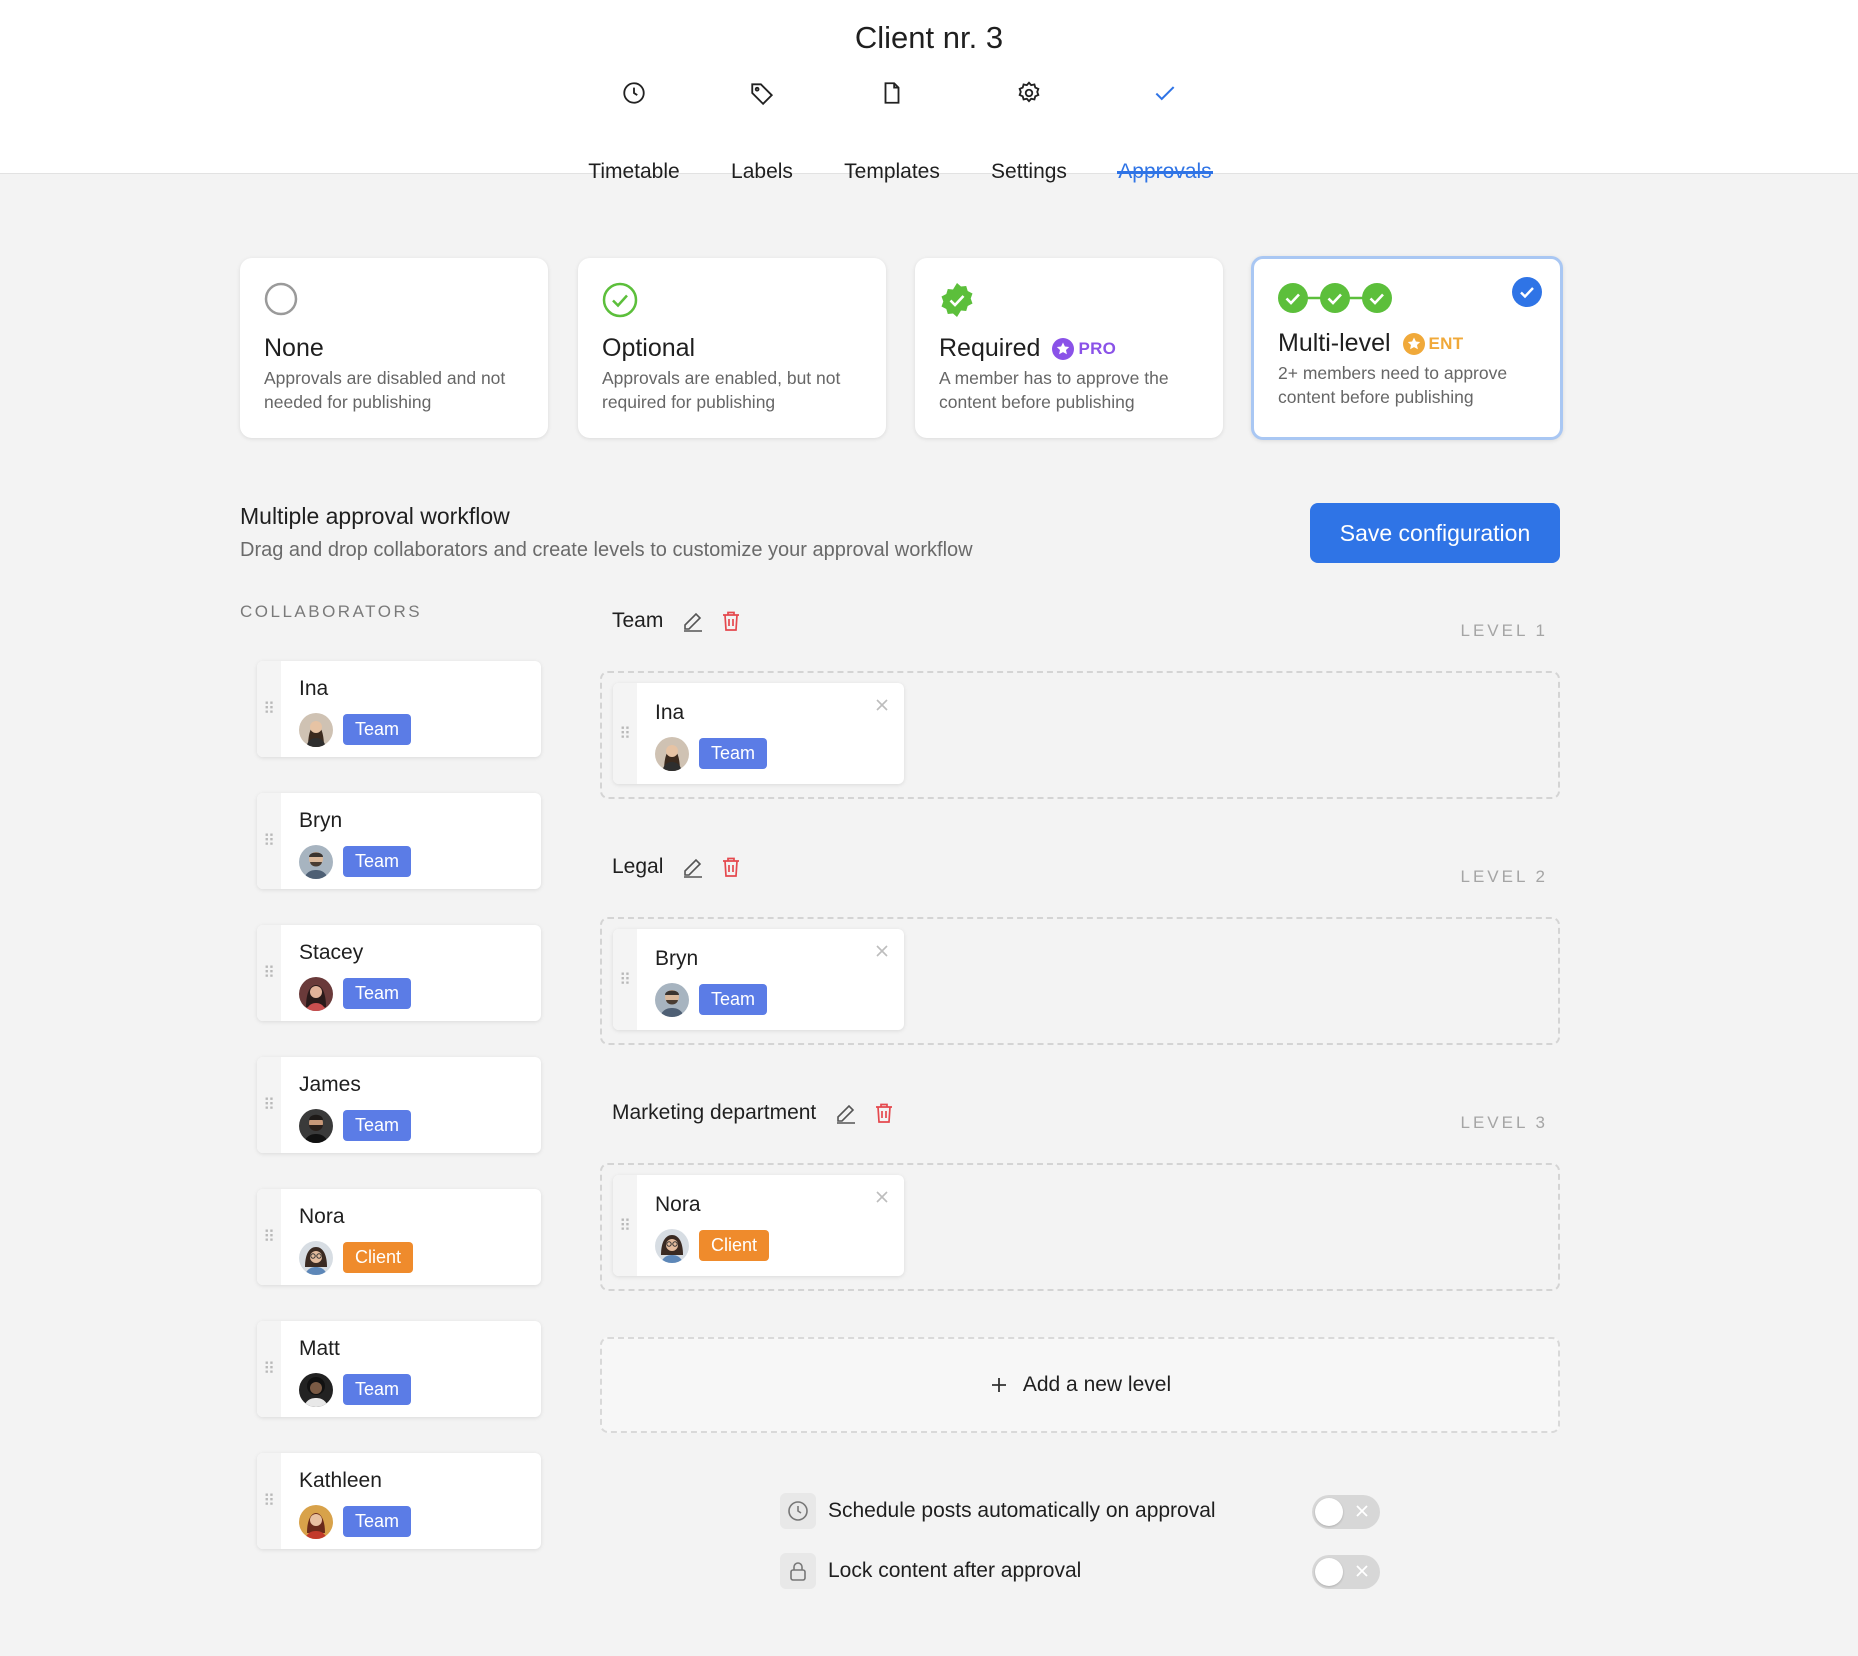  Describe the element at coordinates (1346, 1572) in the screenshot. I see `lock-toggle` at that location.